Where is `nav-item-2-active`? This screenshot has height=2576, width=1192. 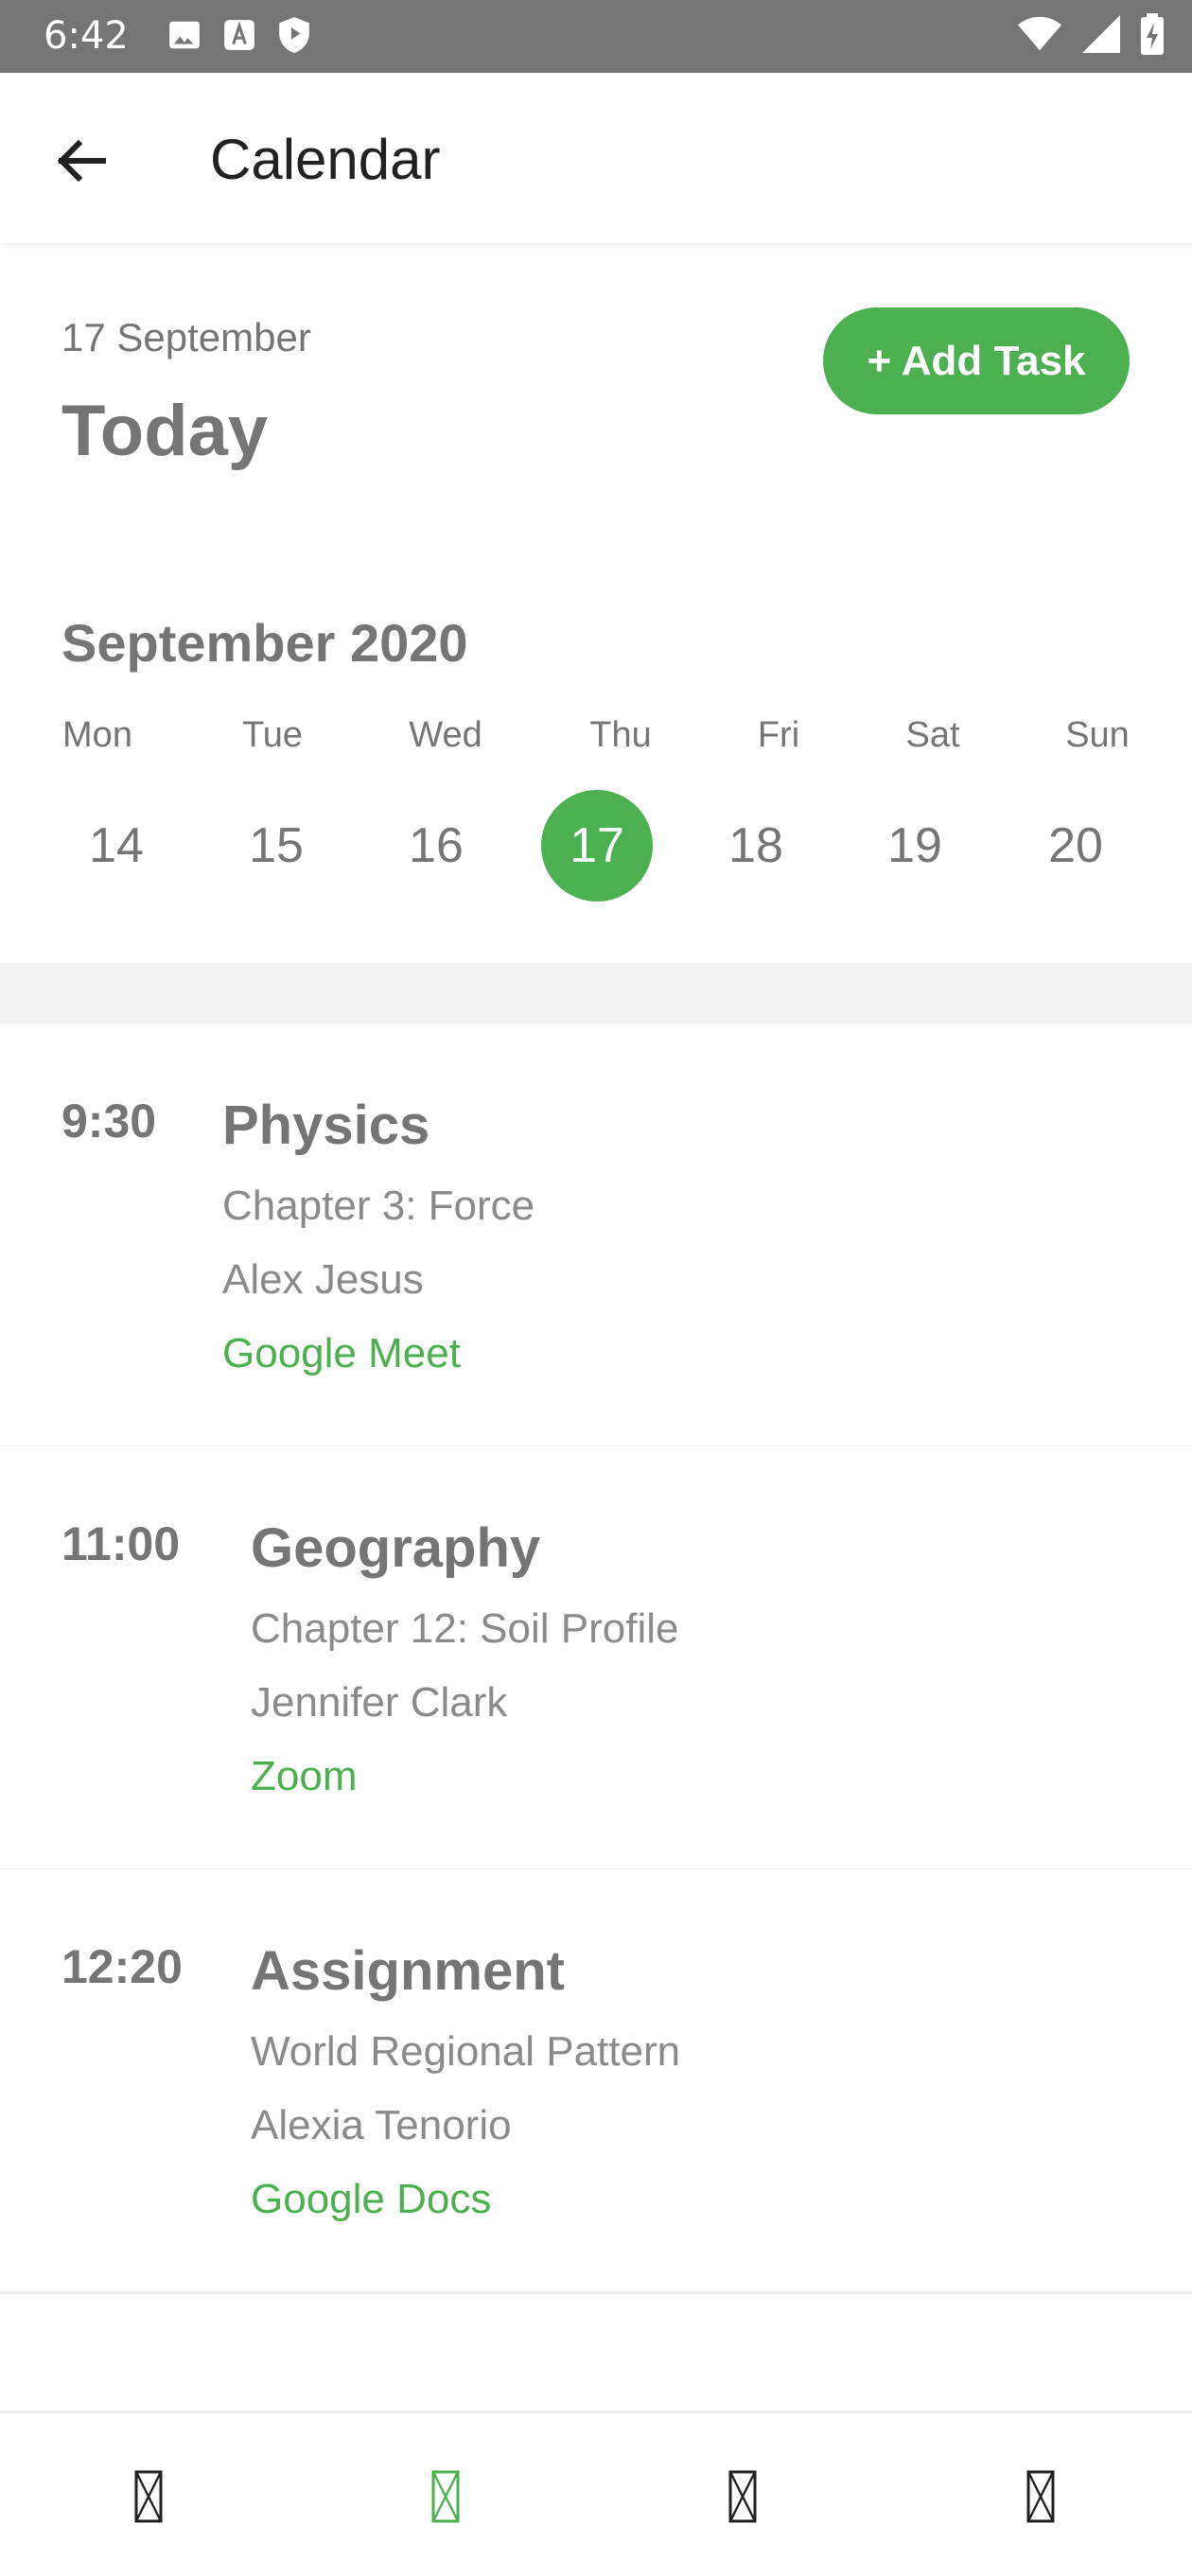
nav-item-2-active is located at coordinates (445, 2498).